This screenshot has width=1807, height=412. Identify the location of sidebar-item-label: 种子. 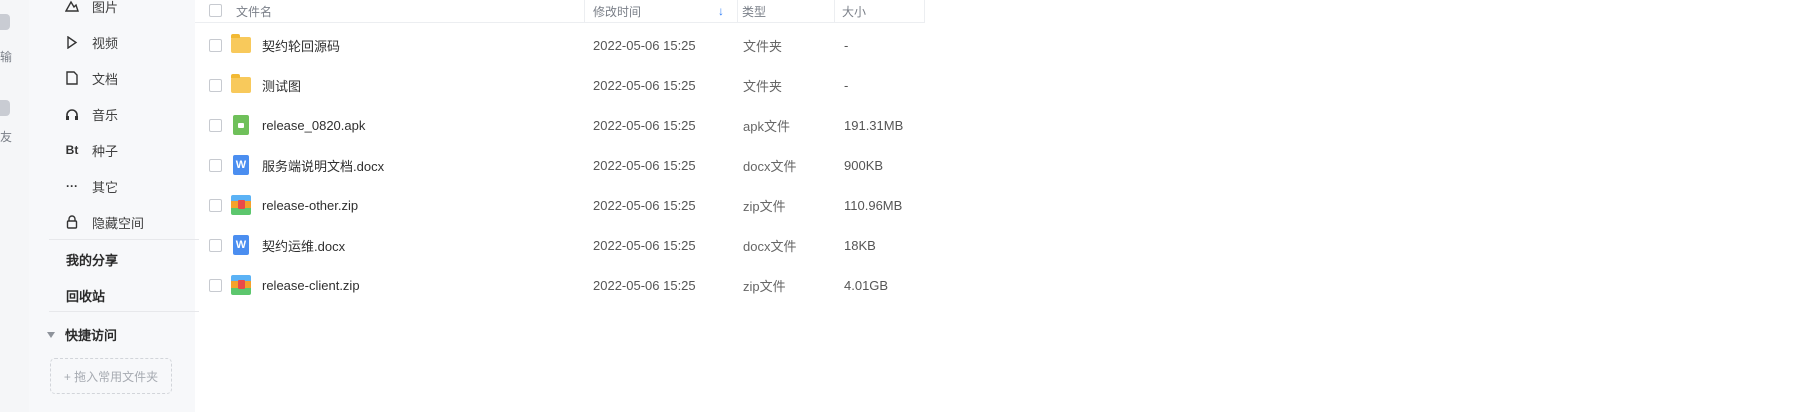
(105, 151).